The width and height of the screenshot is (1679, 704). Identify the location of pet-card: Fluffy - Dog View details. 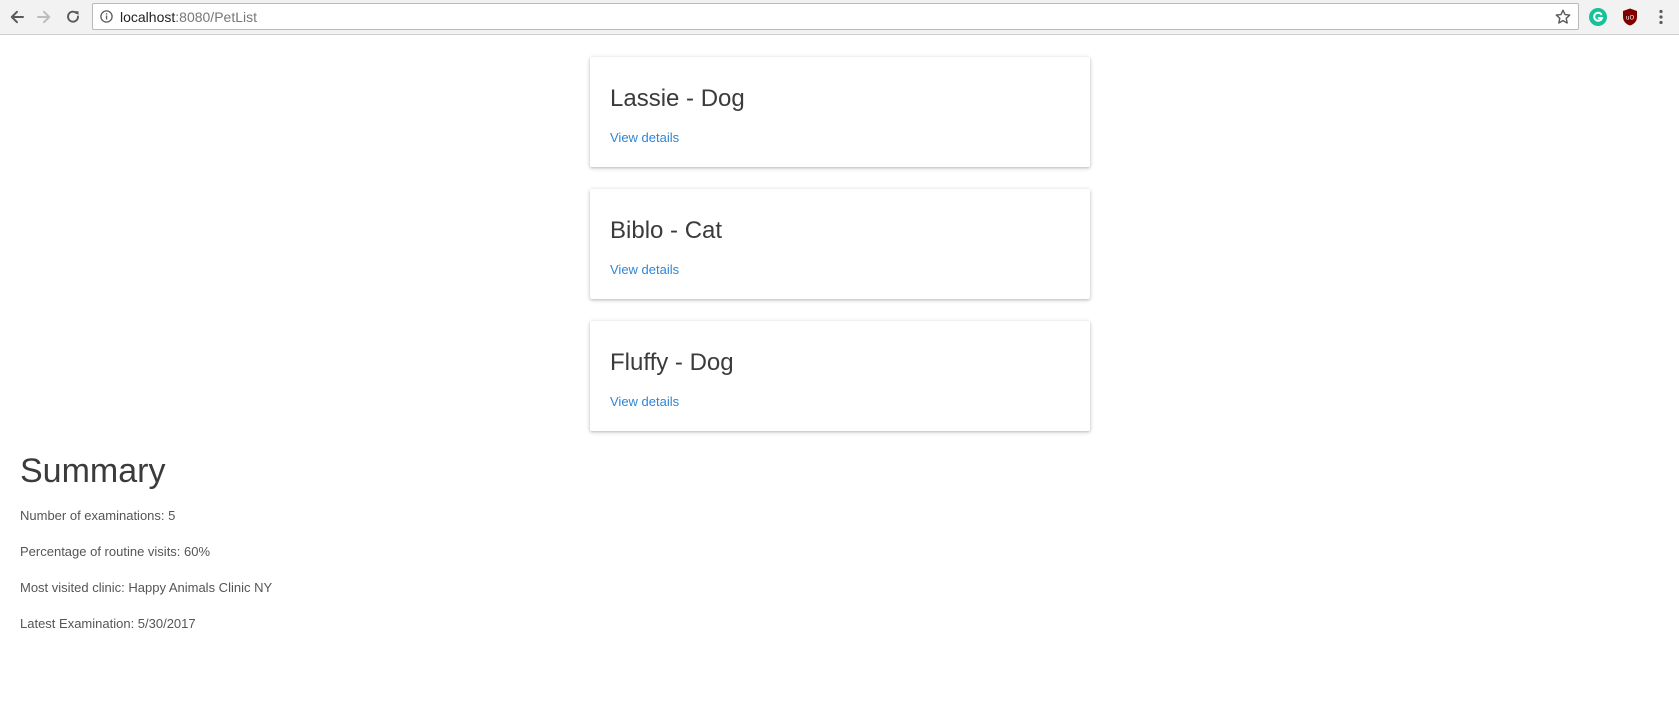
(840, 376).